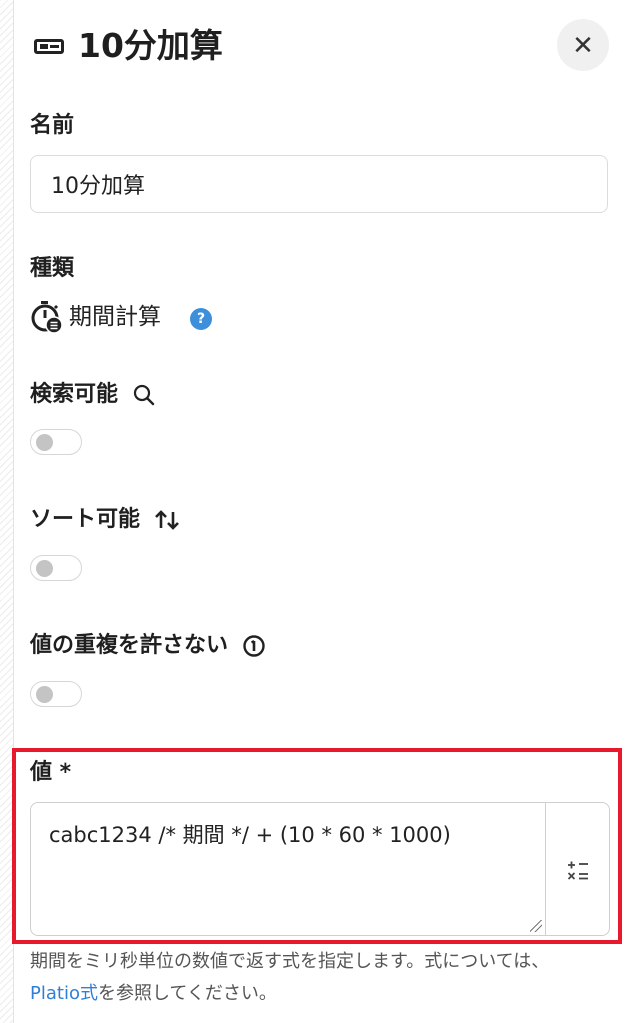 The image size is (628, 1023). What do you see at coordinates (180, 318) in the screenshot?
I see `kind-row: 期間計算 ?` at bounding box center [180, 318].